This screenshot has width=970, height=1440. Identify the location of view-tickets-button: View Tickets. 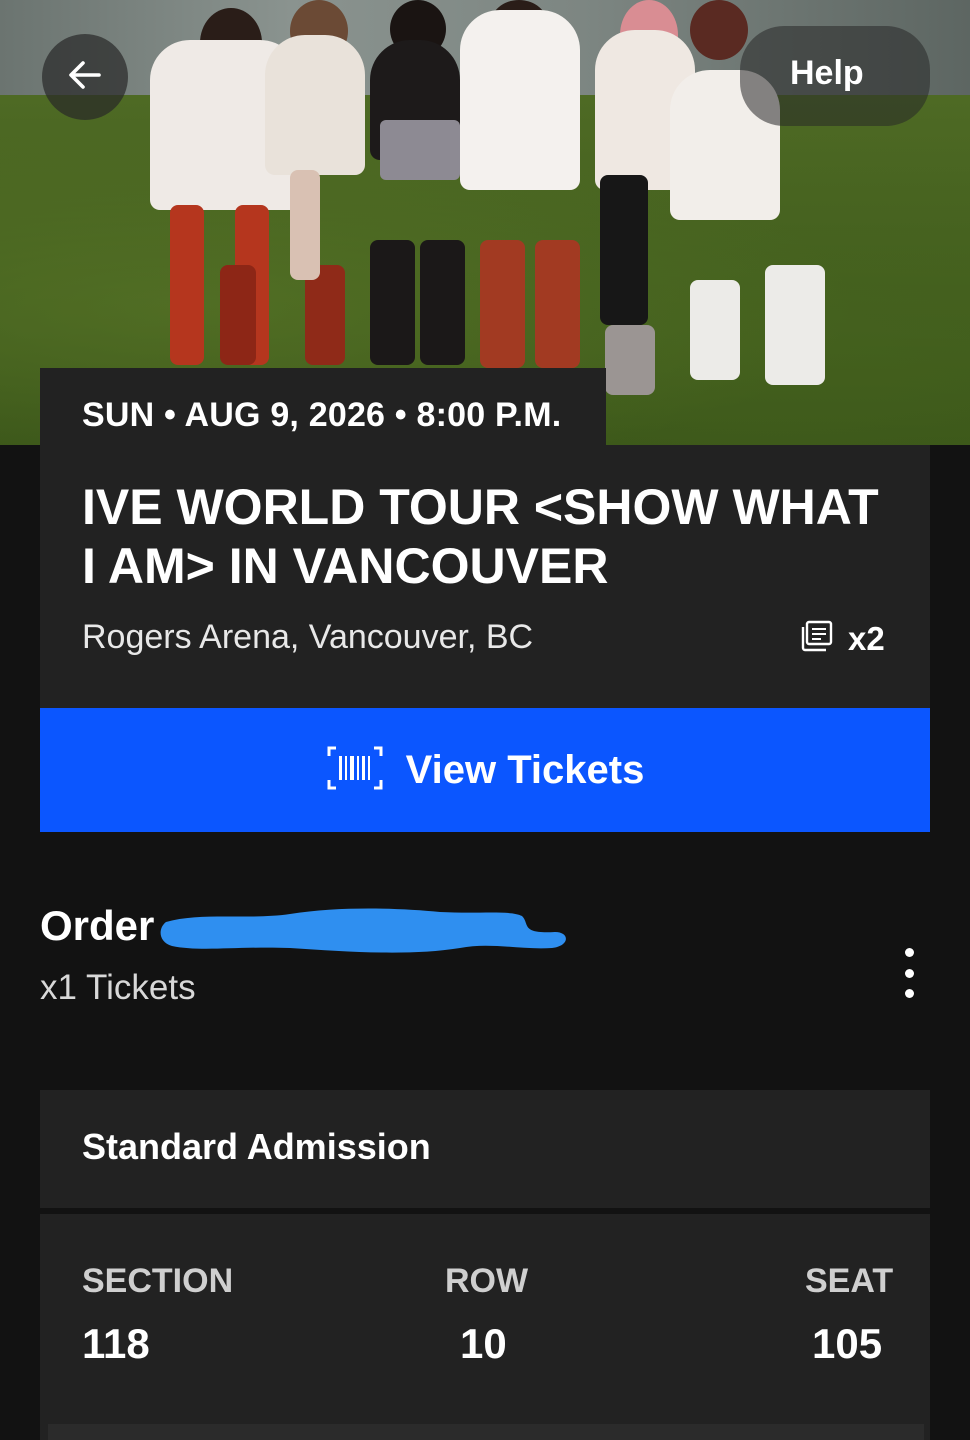
(485, 770).